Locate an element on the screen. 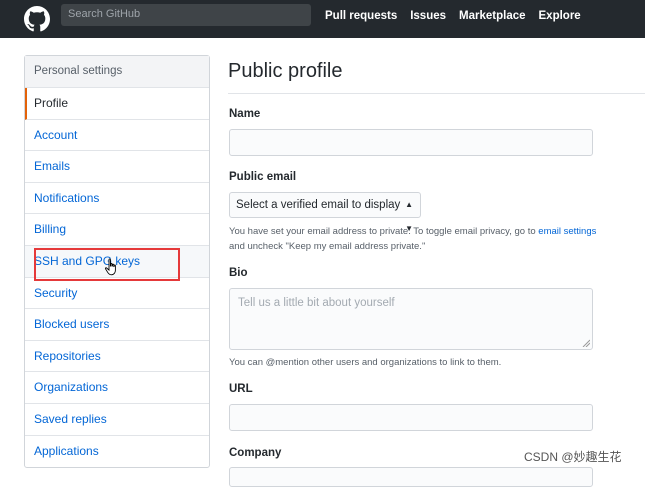 This screenshot has height=487, width=645. sidebar-item-repositories: Repositories is located at coordinates (117, 357).